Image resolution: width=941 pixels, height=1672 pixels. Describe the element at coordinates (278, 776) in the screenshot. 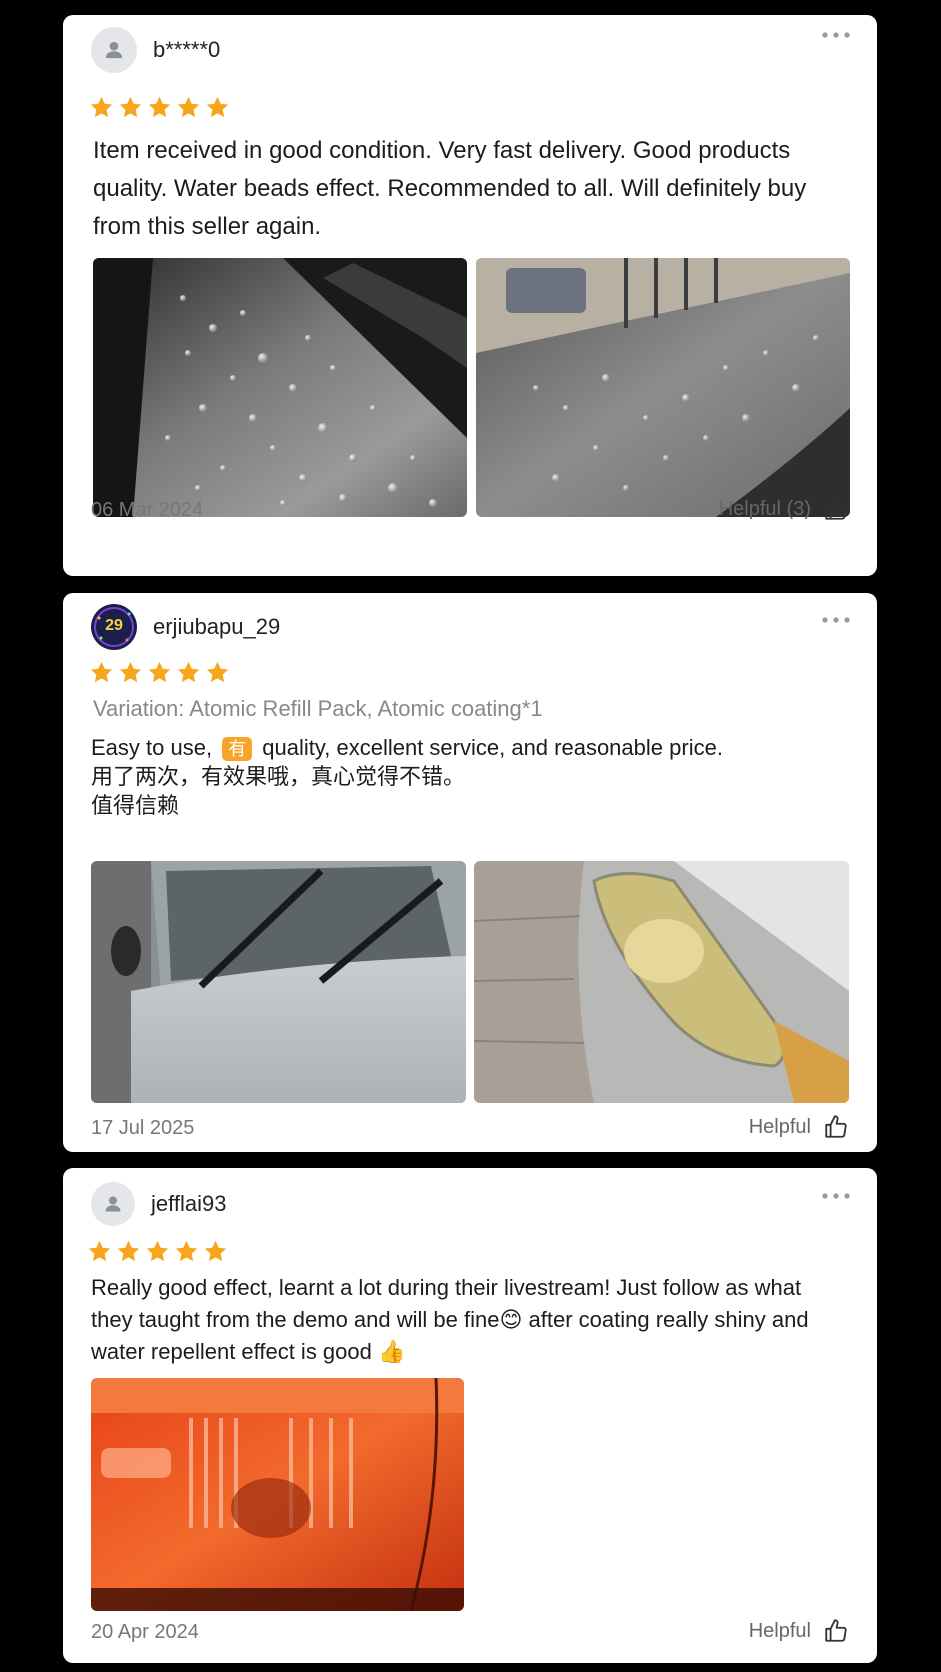

I see `review-text-line: 用了两次，有效果哦，真心觉得不错。` at that location.